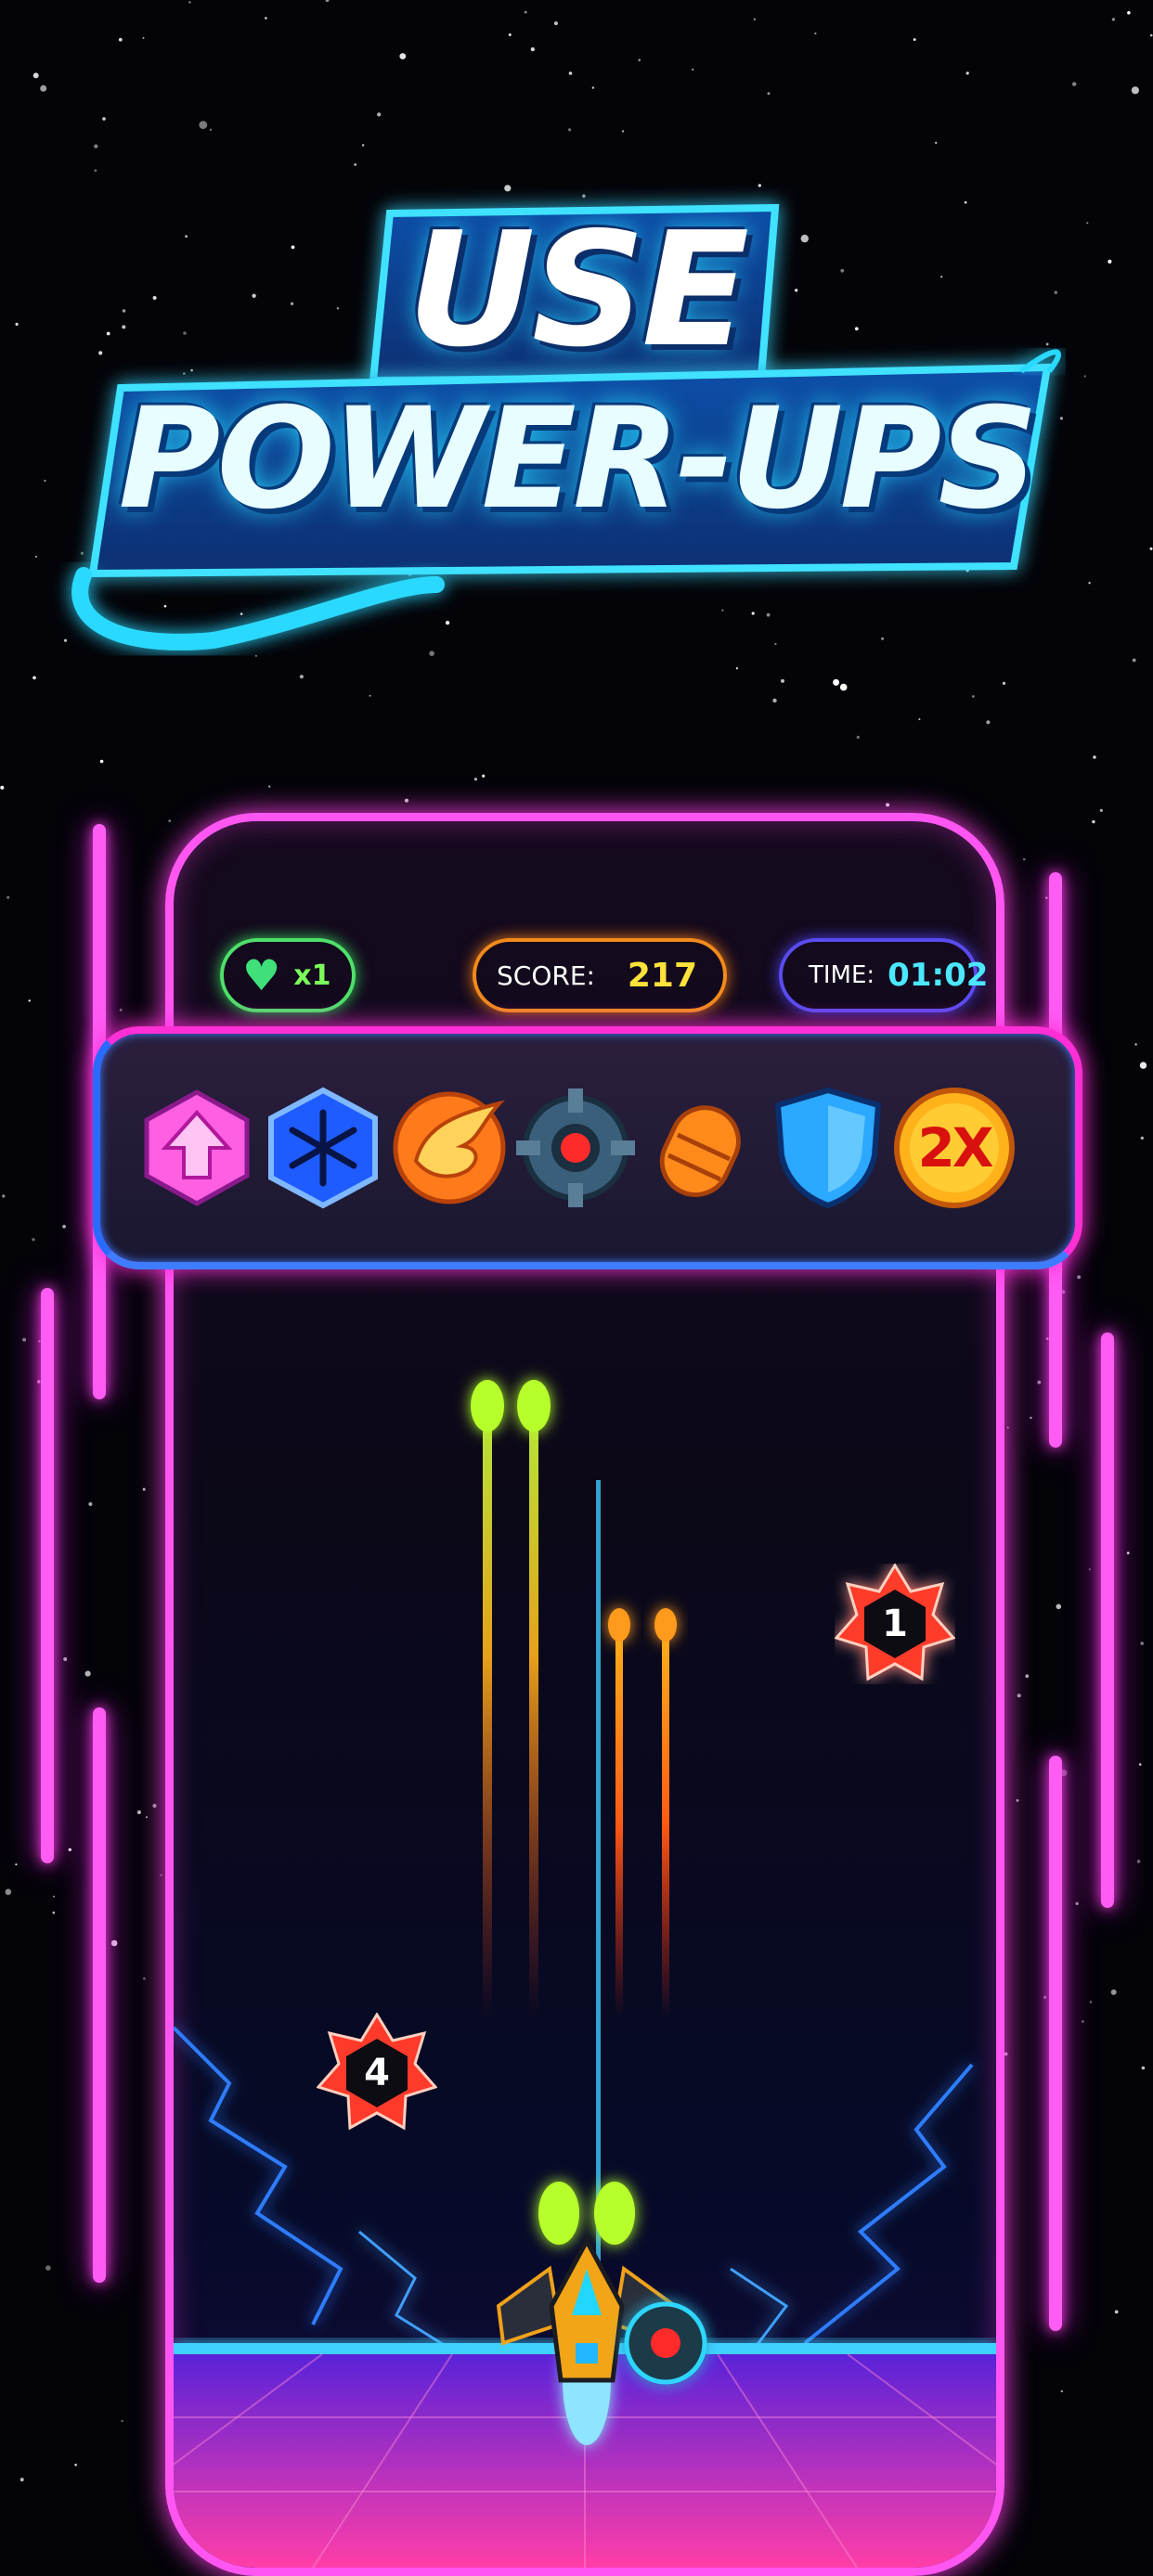  I want to click on enemy-mine: 1, so click(895, 1624).